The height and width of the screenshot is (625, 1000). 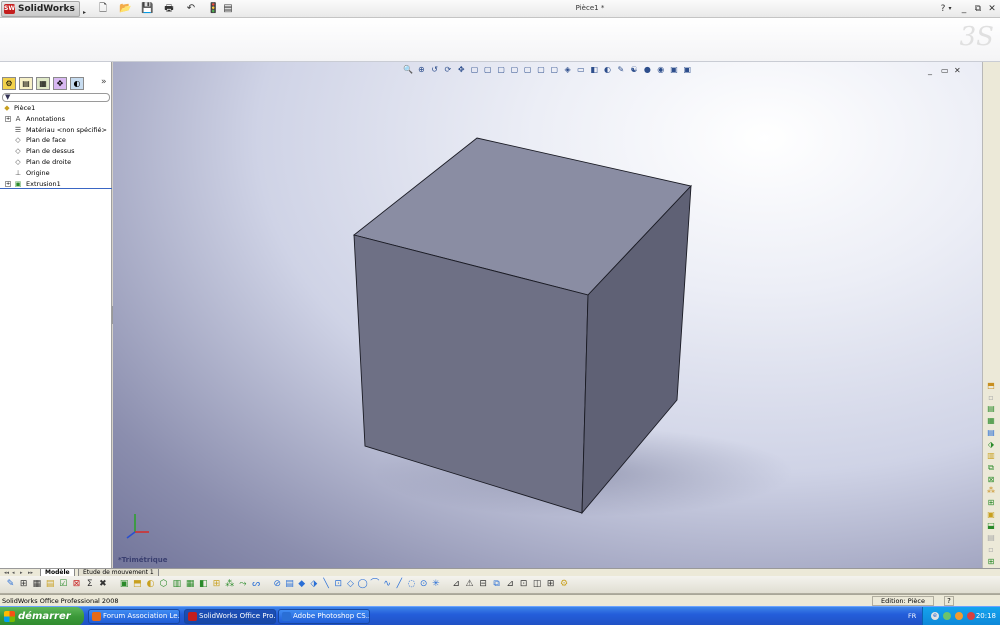 What do you see at coordinates (991, 455) in the screenshot?
I see `feature-tool-icon: ▥` at bounding box center [991, 455].